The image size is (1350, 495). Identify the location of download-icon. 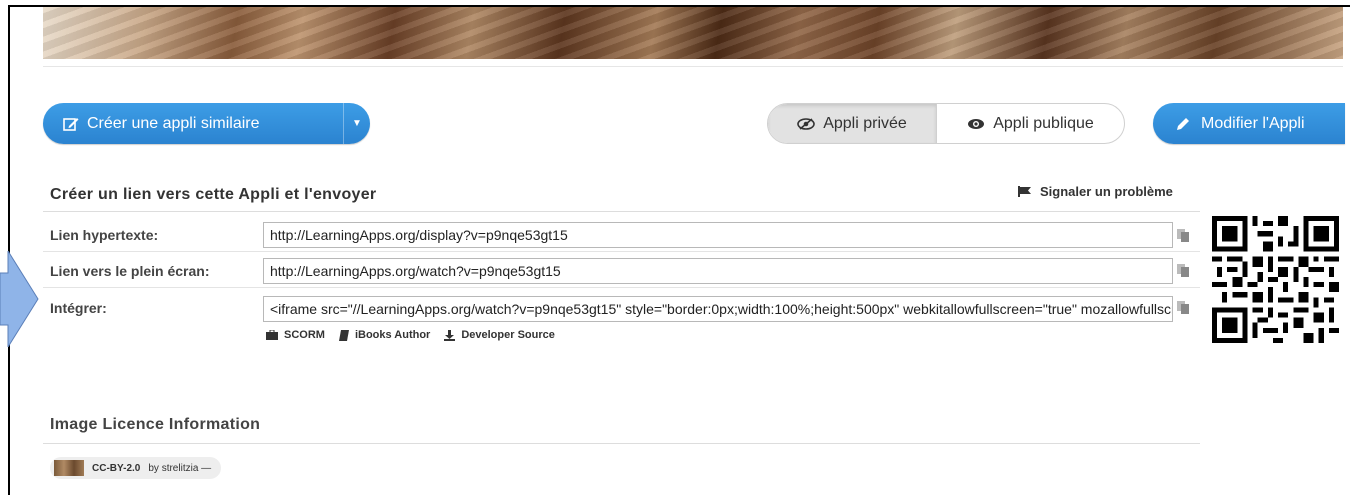
(450, 335).